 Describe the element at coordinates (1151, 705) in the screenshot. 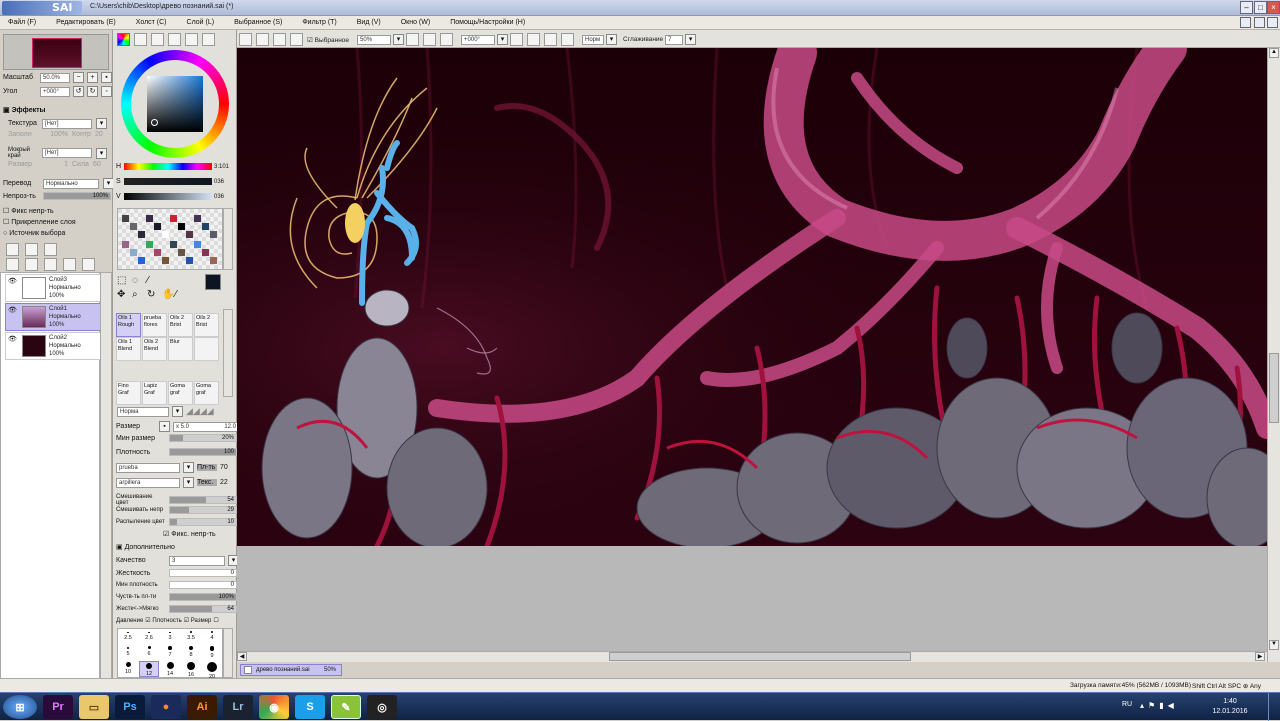

I see `tray-flag-icon: ⚑` at that location.